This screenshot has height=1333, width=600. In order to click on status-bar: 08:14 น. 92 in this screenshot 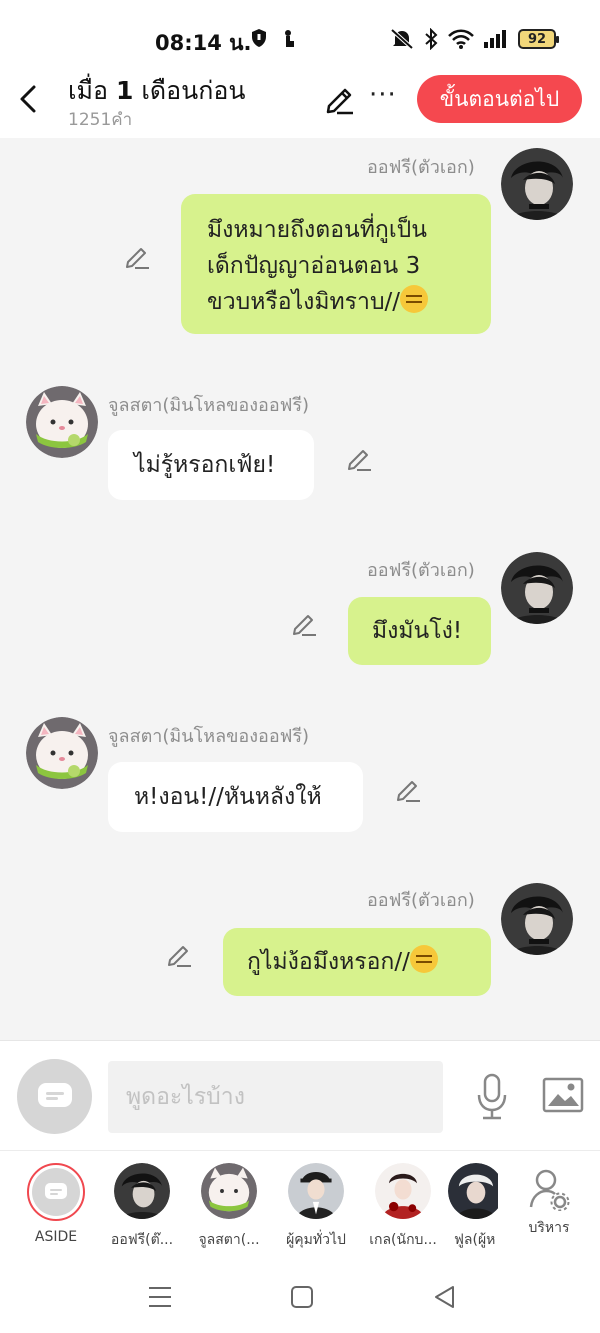, I will do `click(300, 35)`.